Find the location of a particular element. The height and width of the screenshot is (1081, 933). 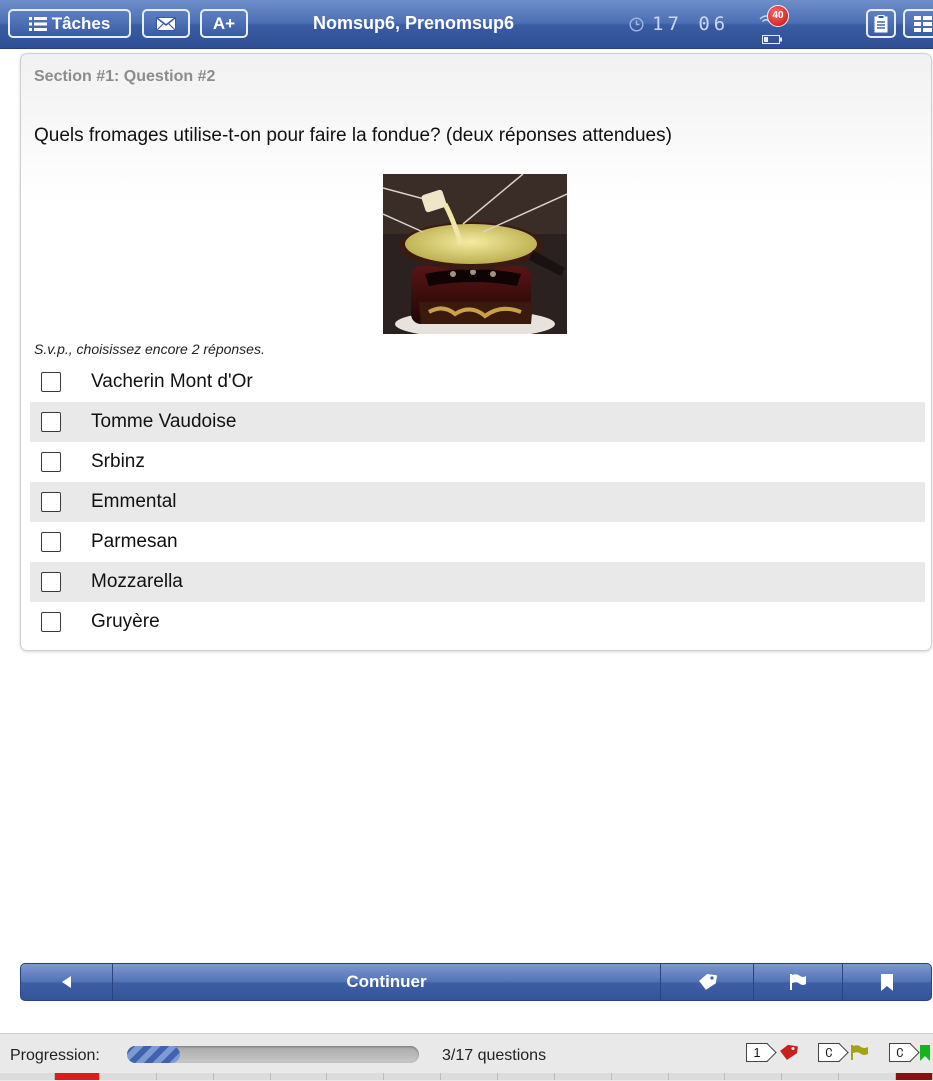

messages-button is located at coordinates (166, 23).